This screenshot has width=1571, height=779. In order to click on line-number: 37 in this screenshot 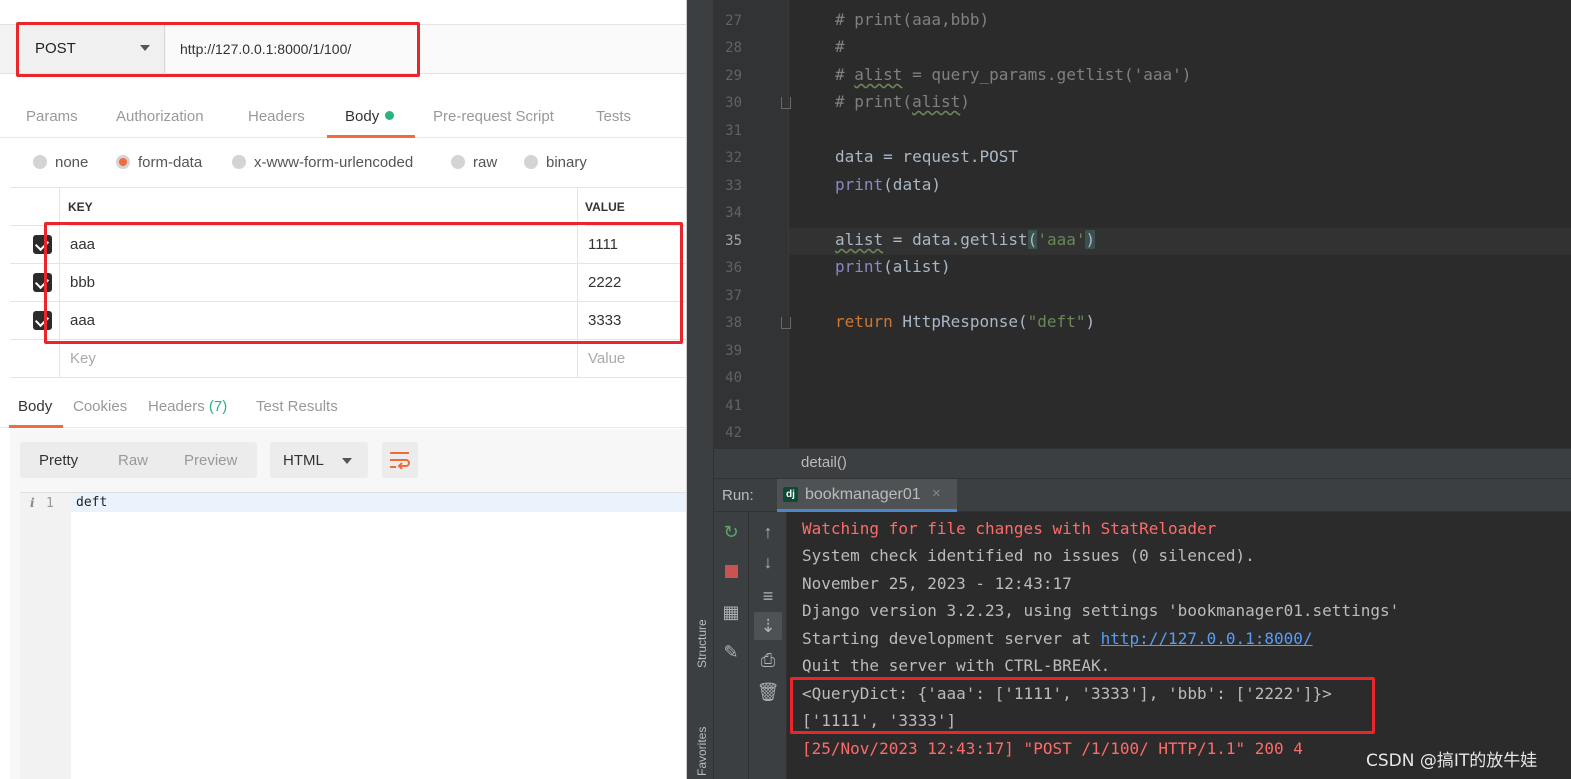, I will do `click(733, 296)`.